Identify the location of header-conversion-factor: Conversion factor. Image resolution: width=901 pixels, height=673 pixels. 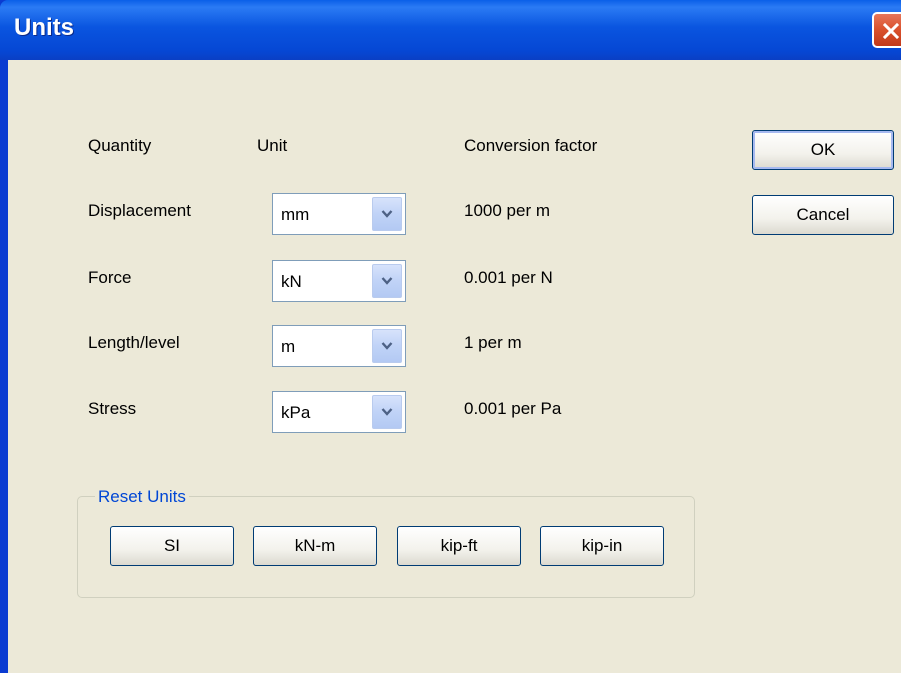
(531, 145).